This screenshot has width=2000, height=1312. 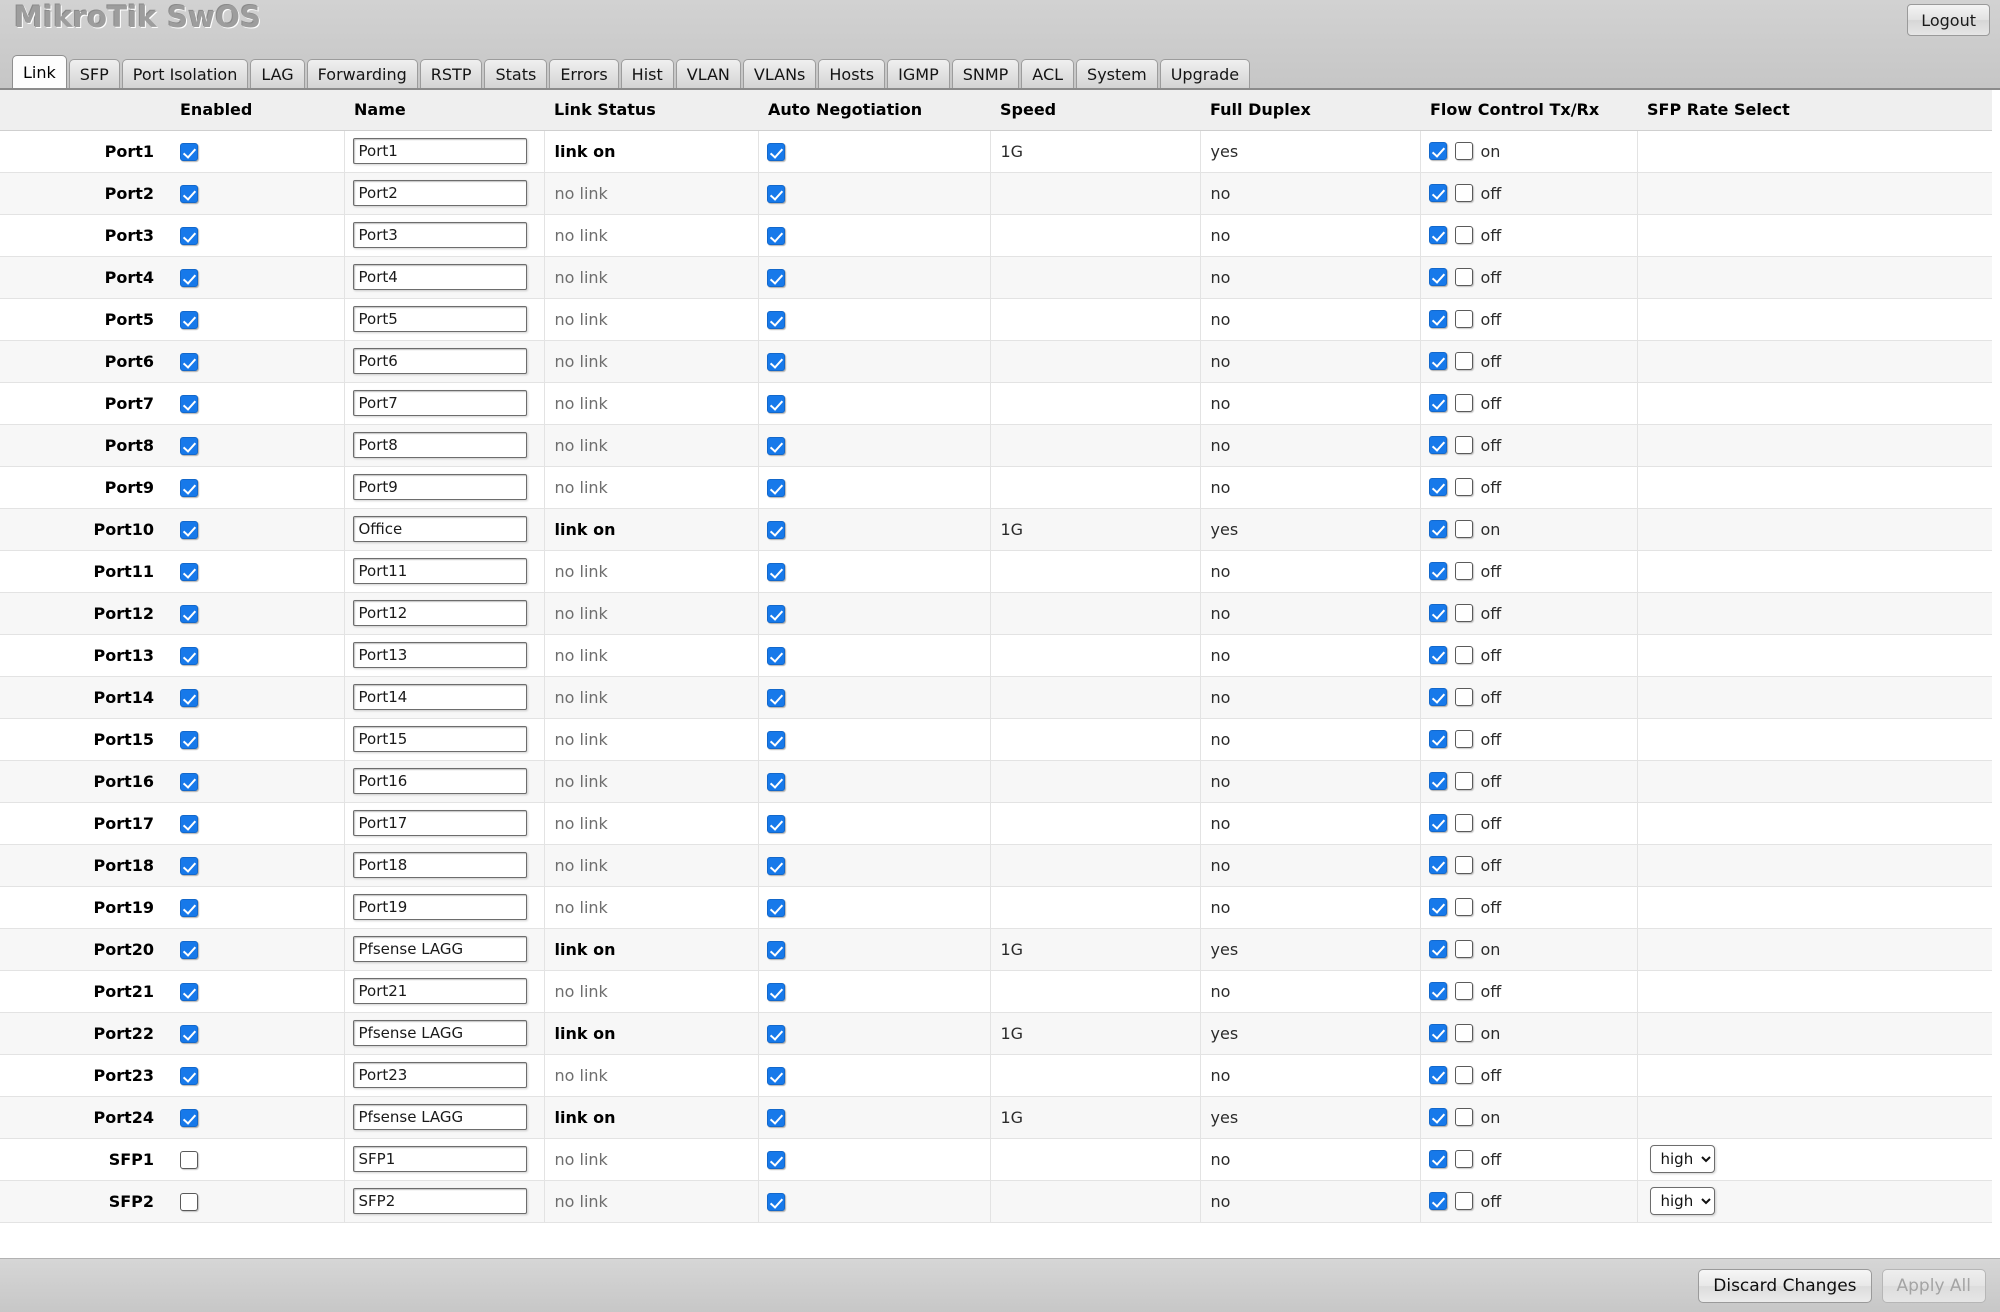 I want to click on tab-system: System, so click(x=1117, y=73).